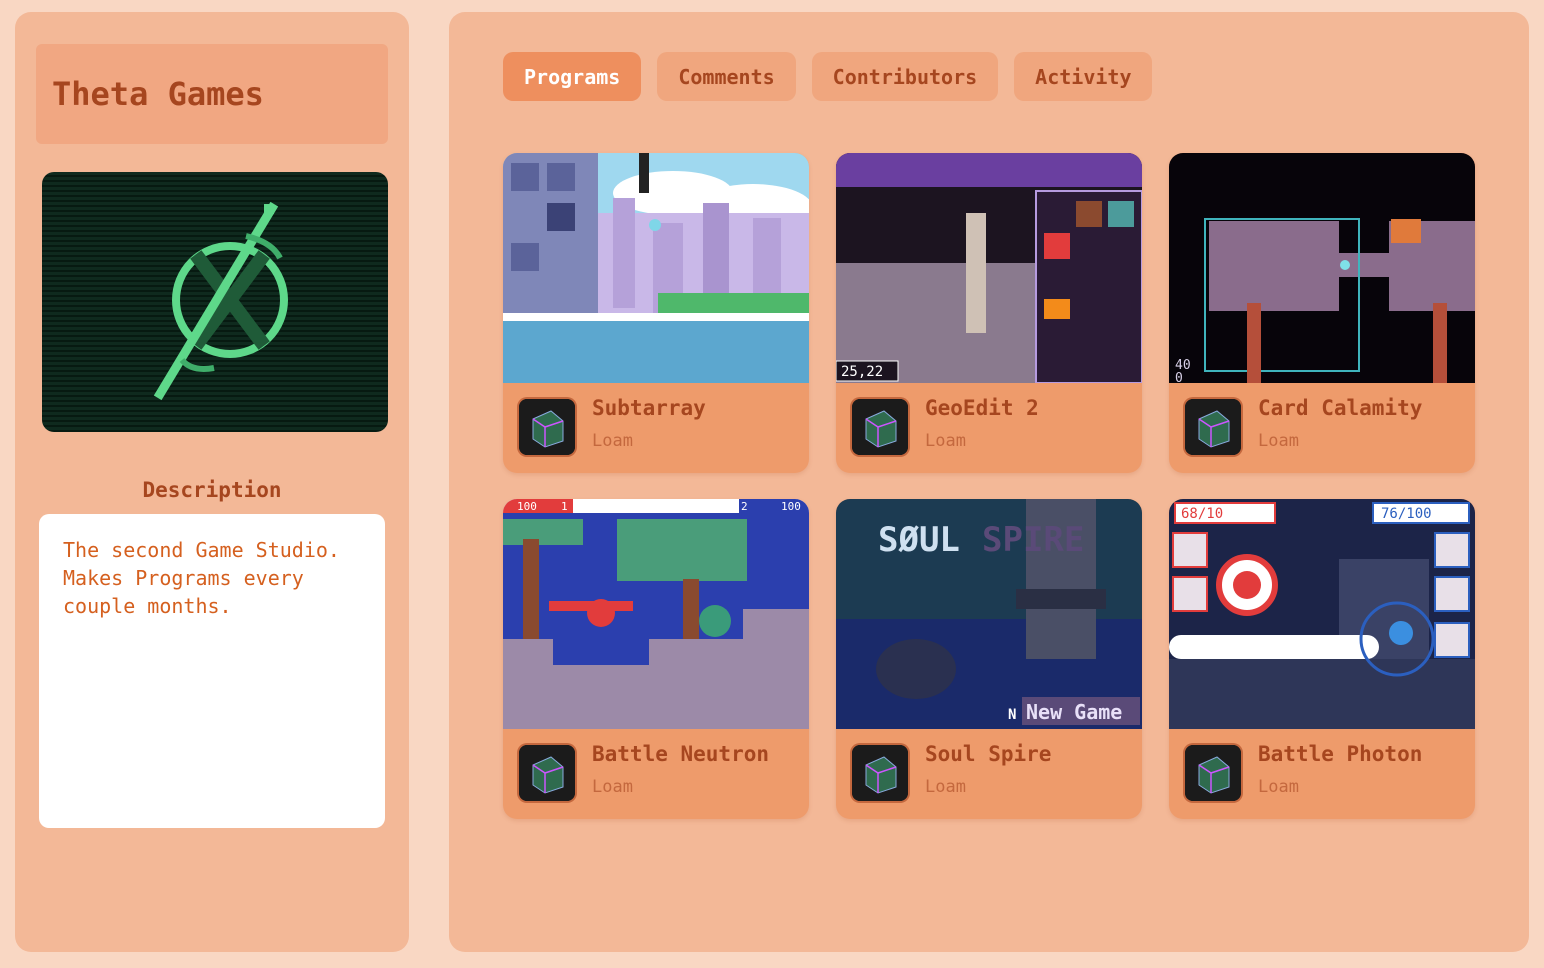 Image resolution: width=1544 pixels, height=968 pixels. I want to click on studio-logo, so click(215, 302).